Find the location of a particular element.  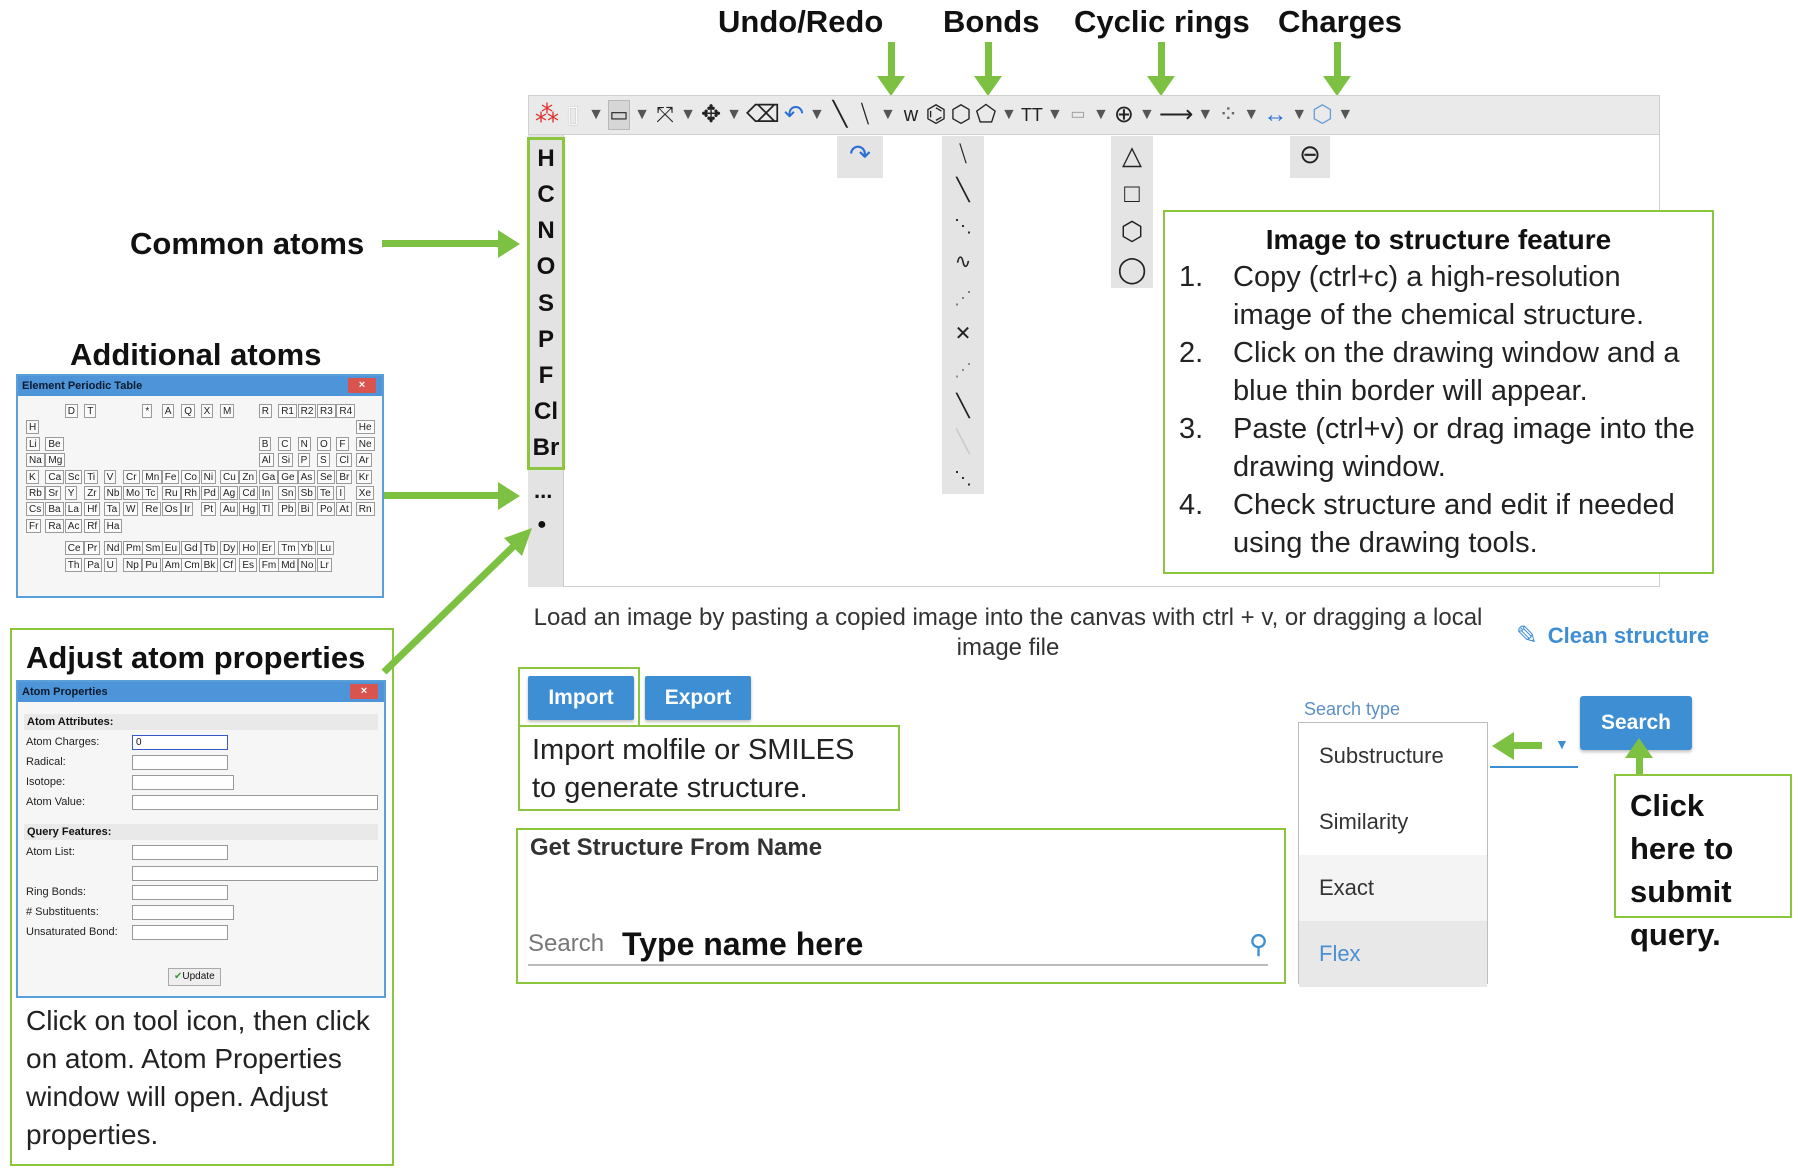

element-si: Si is located at coordinates (286, 460).